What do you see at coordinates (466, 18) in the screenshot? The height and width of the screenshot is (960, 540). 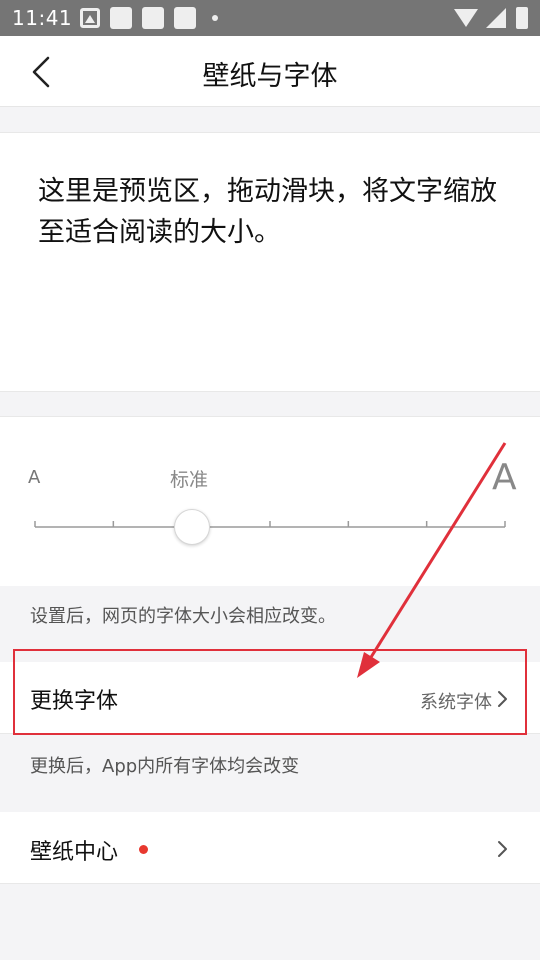 I see `wifi-icon` at bounding box center [466, 18].